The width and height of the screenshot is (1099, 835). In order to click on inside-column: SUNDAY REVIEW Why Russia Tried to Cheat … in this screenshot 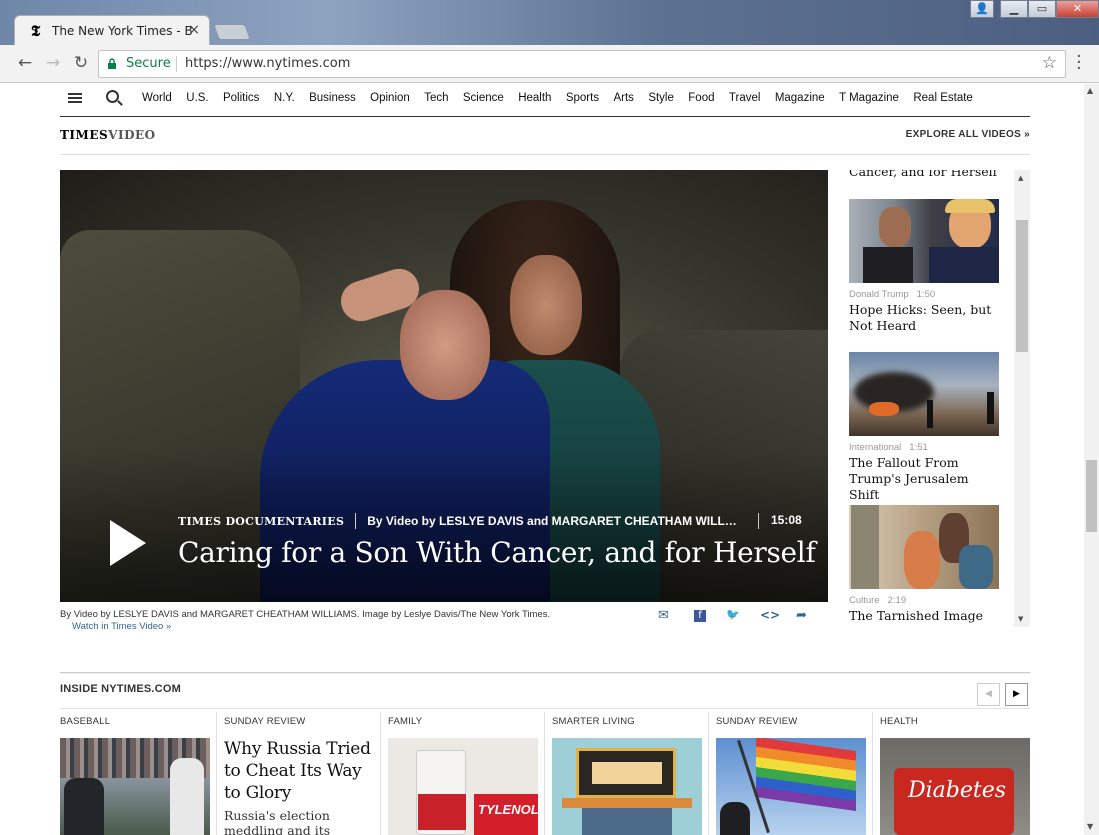, I will do `click(298, 773)`.